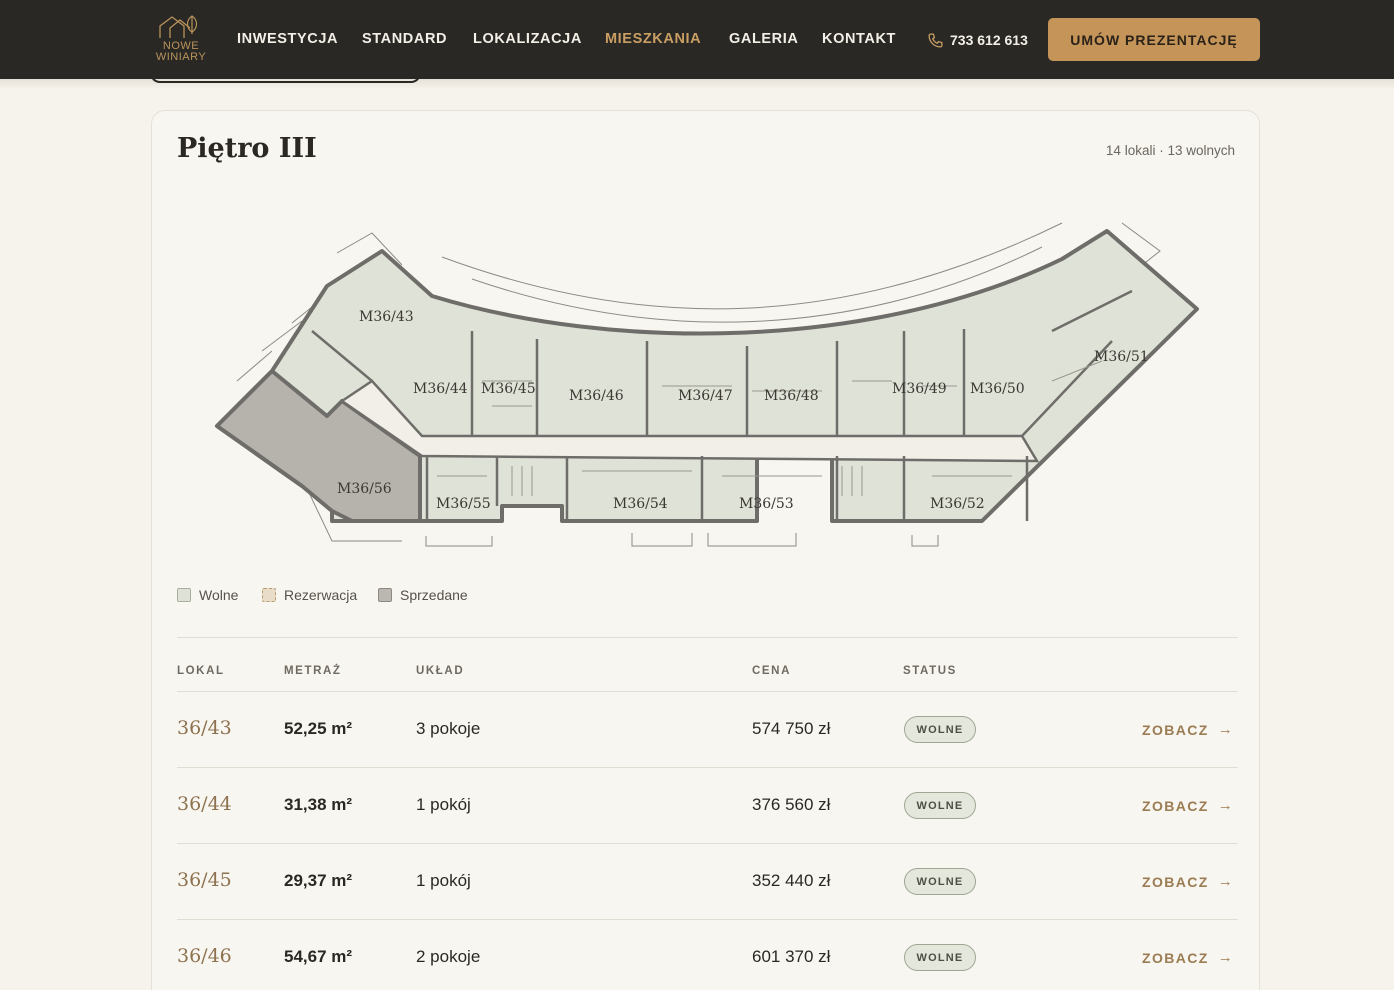  What do you see at coordinates (763, 39) in the screenshot?
I see `nav-galeria: GALERIA` at bounding box center [763, 39].